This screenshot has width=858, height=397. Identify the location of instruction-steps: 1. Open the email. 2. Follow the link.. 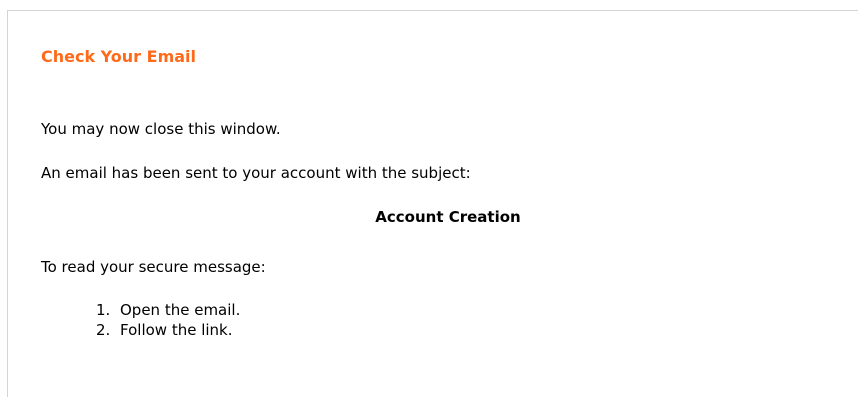
(168, 320).